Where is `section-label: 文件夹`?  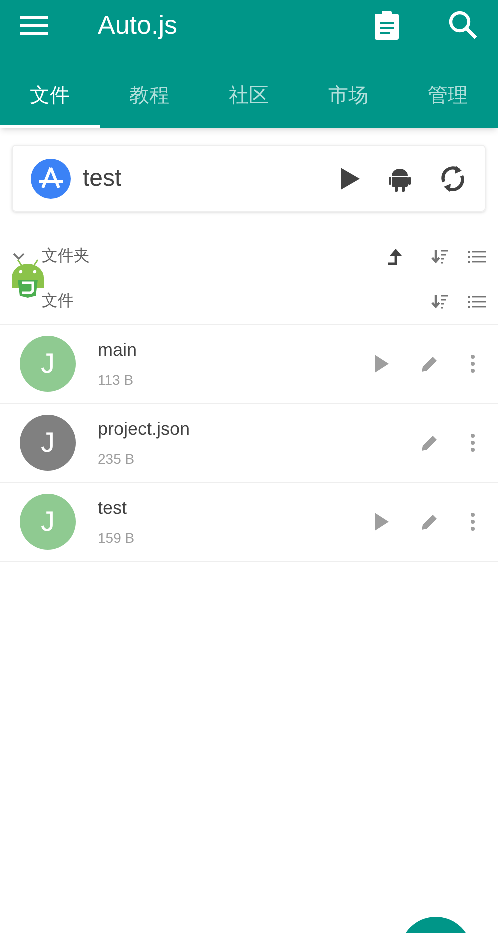 section-label: 文件夹 is located at coordinates (66, 256).